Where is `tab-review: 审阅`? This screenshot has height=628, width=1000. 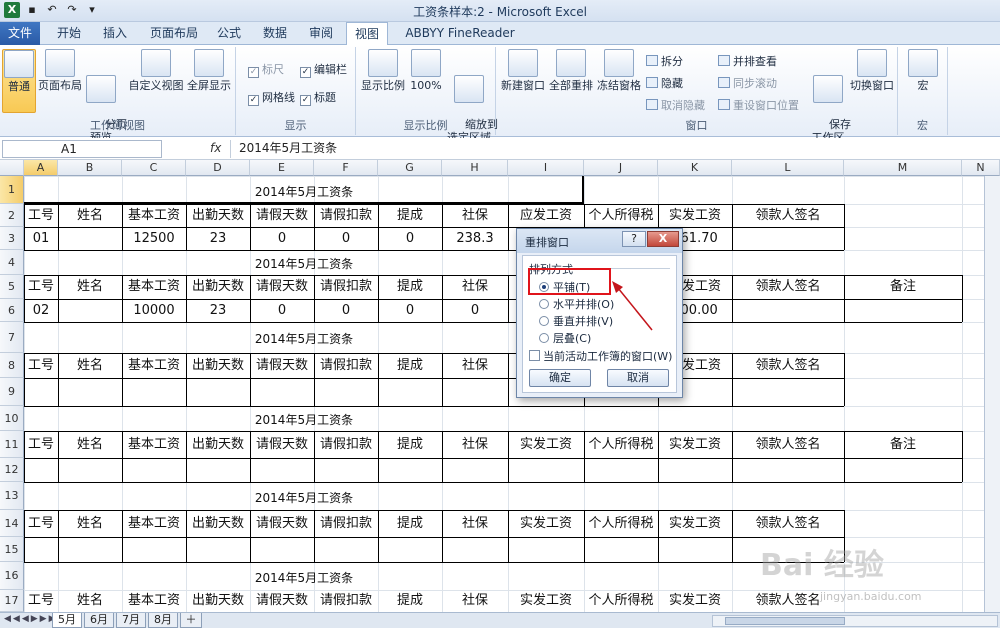 tab-review: 审阅 is located at coordinates (321, 33).